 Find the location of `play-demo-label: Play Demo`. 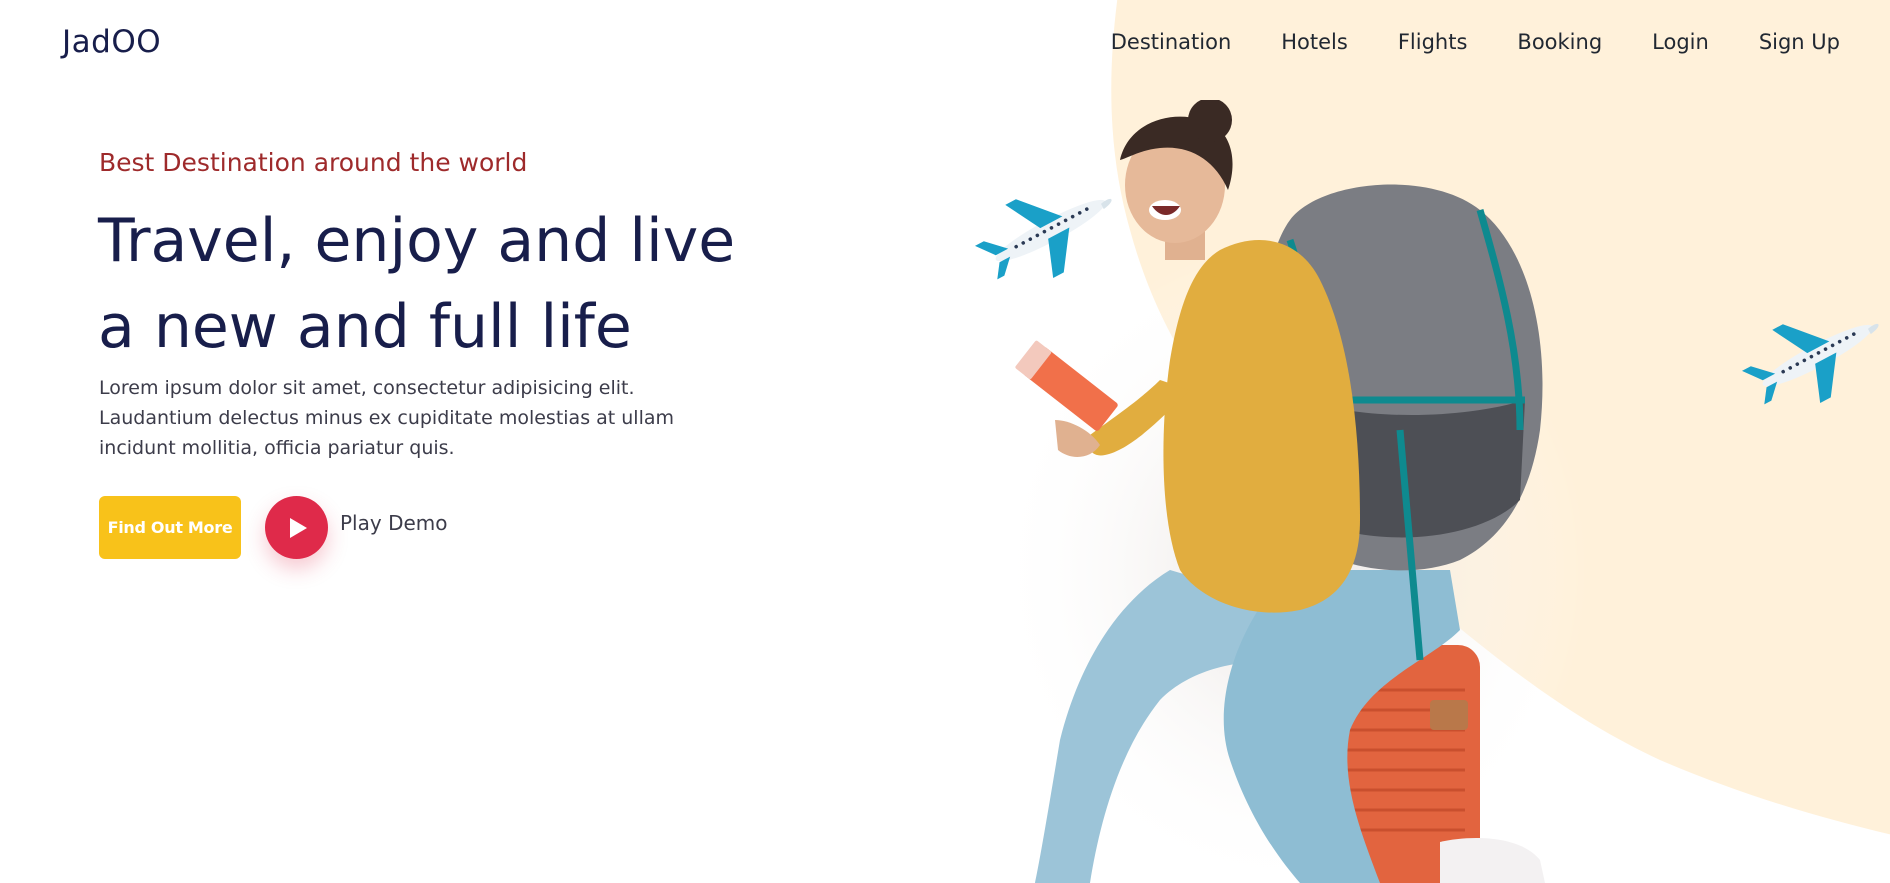

play-demo-label: Play Demo is located at coordinates (394, 523).